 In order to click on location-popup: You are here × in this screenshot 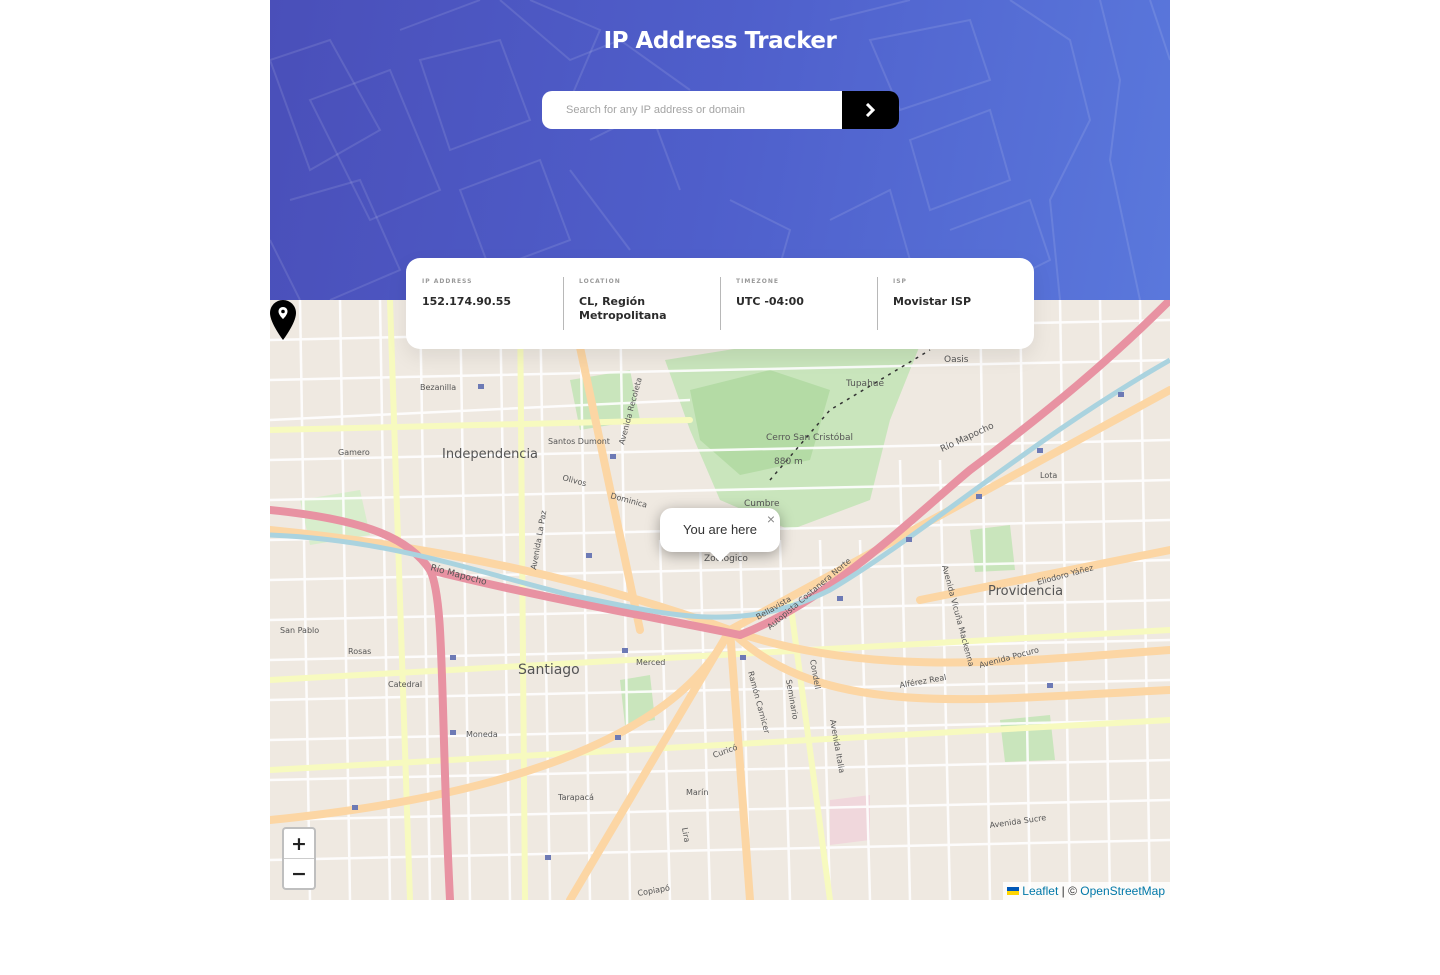, I will do `click(720, 530)`.